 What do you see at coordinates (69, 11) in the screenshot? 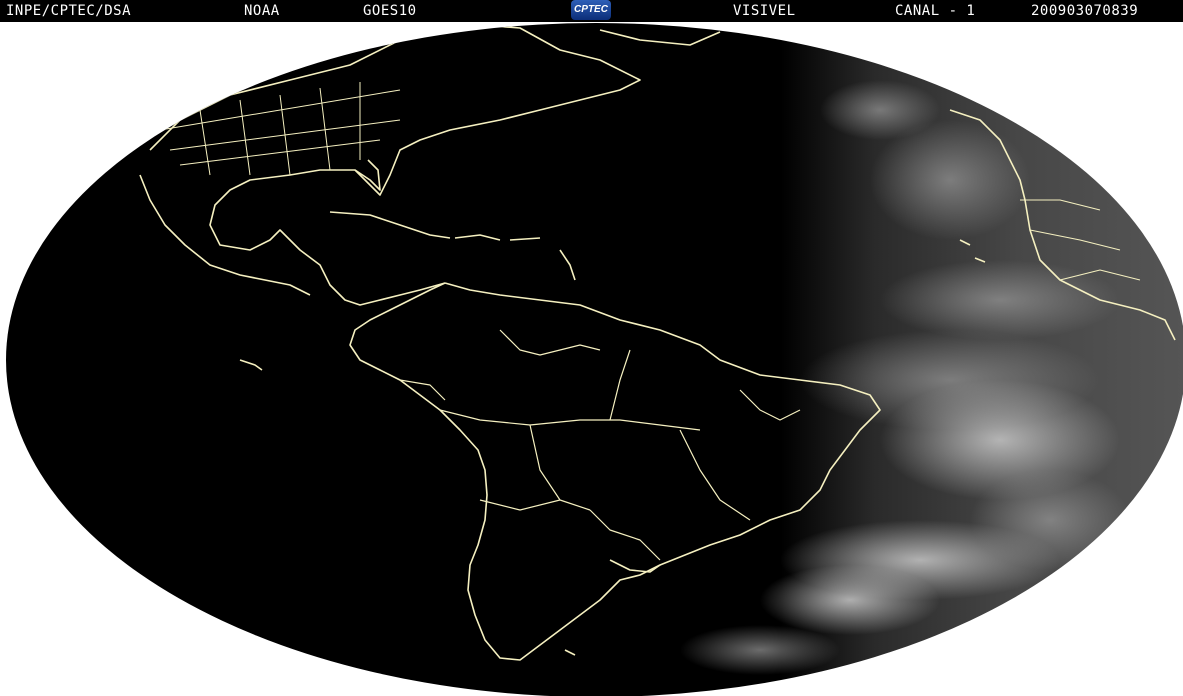
I see `source-label: INPE/CPTEC/DSA` at bounding box center [69, 11].